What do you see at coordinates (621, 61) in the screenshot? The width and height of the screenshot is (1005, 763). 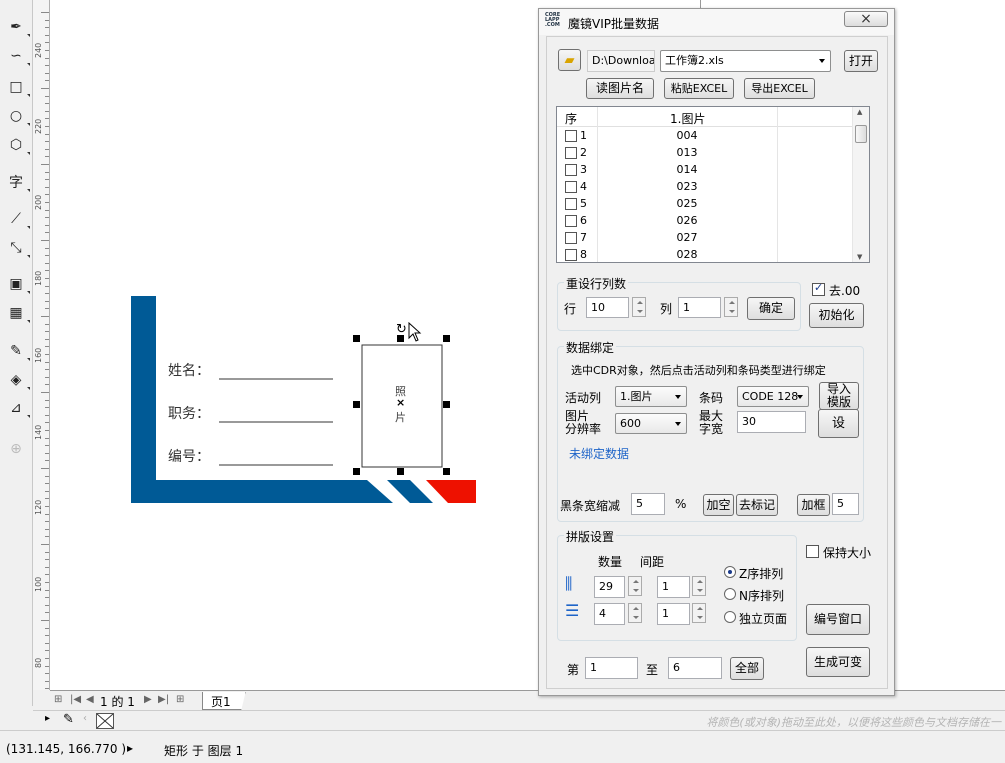 I see `file-path-field: D:\Download` at bounding box center [621, 61].